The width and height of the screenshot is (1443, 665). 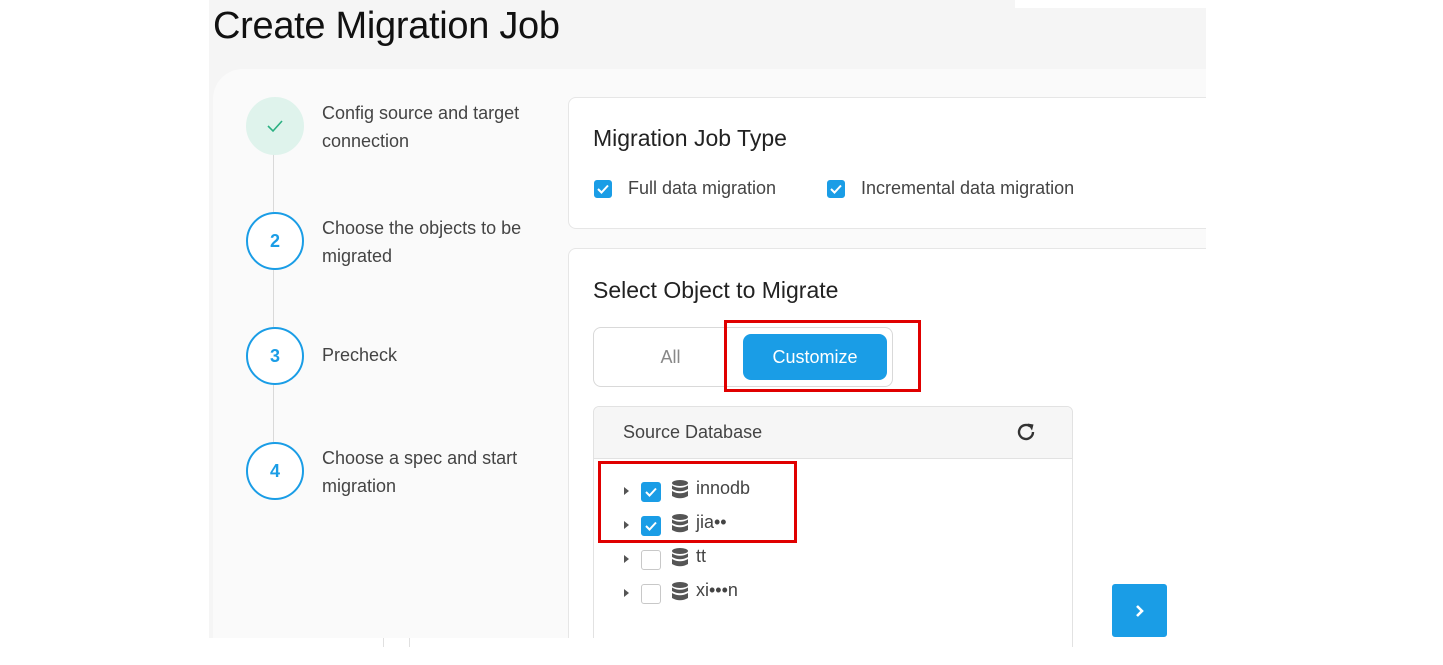 I want to click on step-label: Choose the objects to be migrated, so click(x=422, y=242).